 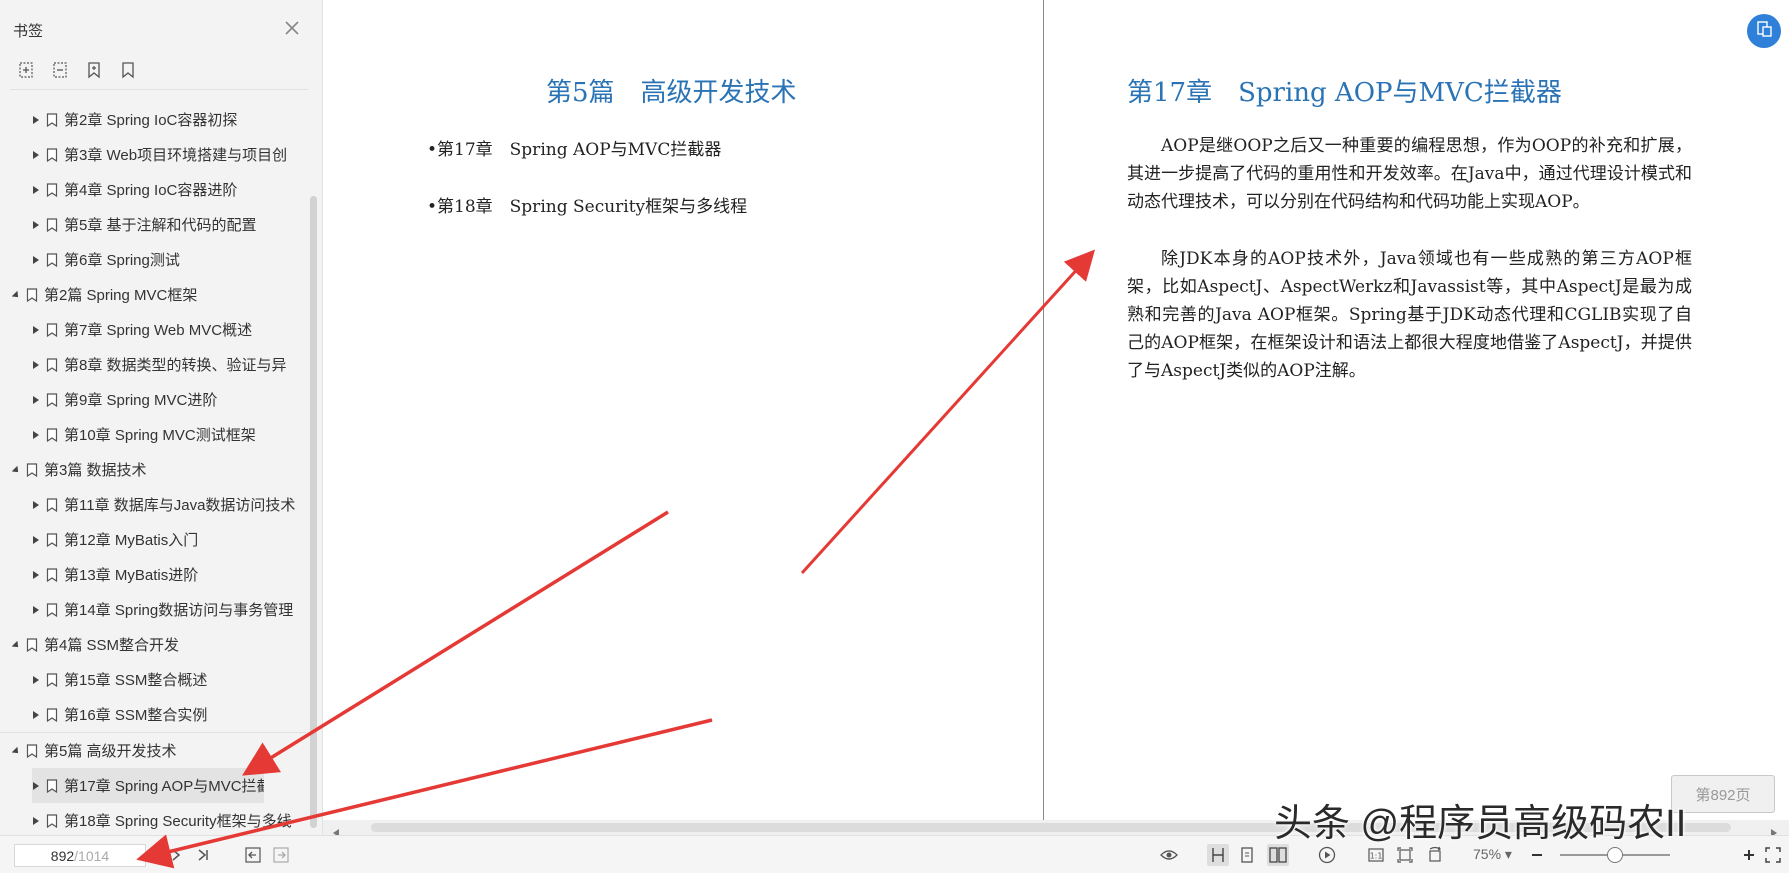 What do you see at coordinates (1435, 855) in the screenshot?
I see `rotate-icon` at bounding box center [1435, 855].